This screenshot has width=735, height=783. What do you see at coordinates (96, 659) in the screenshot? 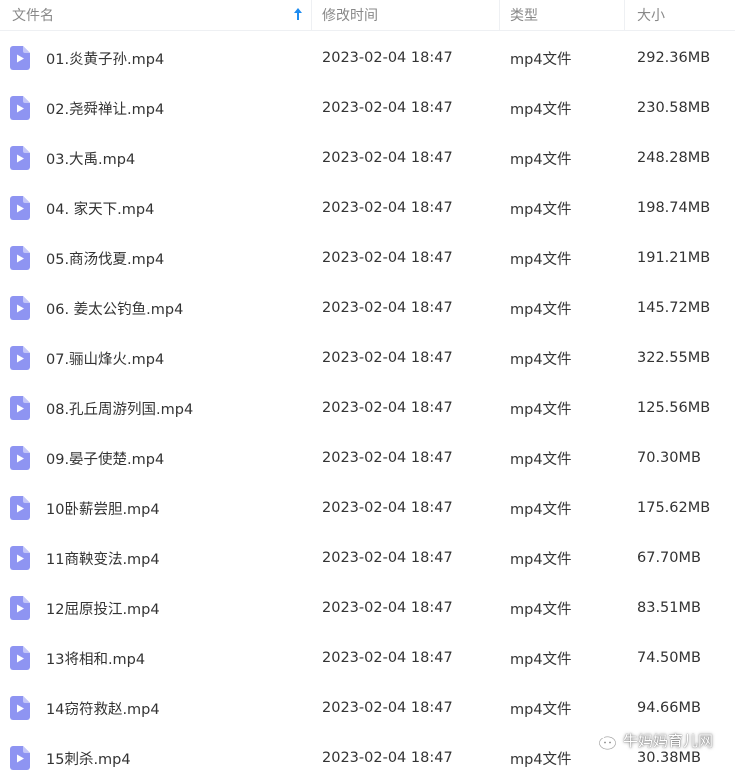
I see `file-name: 13将相和.mp4` at bounding box center [96, 659].